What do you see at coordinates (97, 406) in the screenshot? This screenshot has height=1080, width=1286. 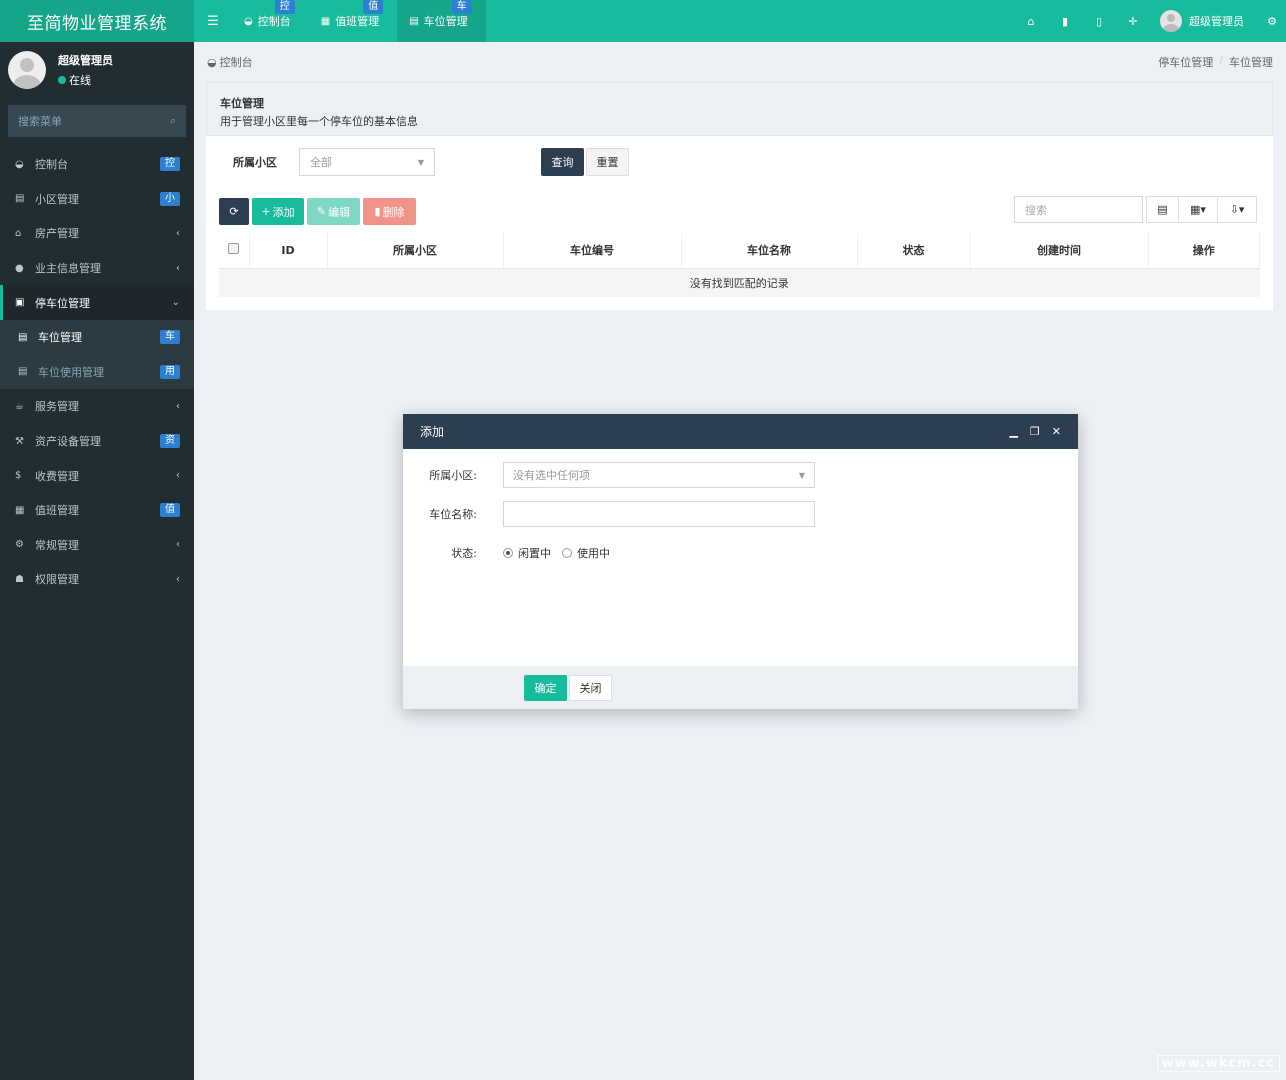 I see `sidebar-item-service: ☕ 服务管理 ‹` at bounding box center [97, 406].